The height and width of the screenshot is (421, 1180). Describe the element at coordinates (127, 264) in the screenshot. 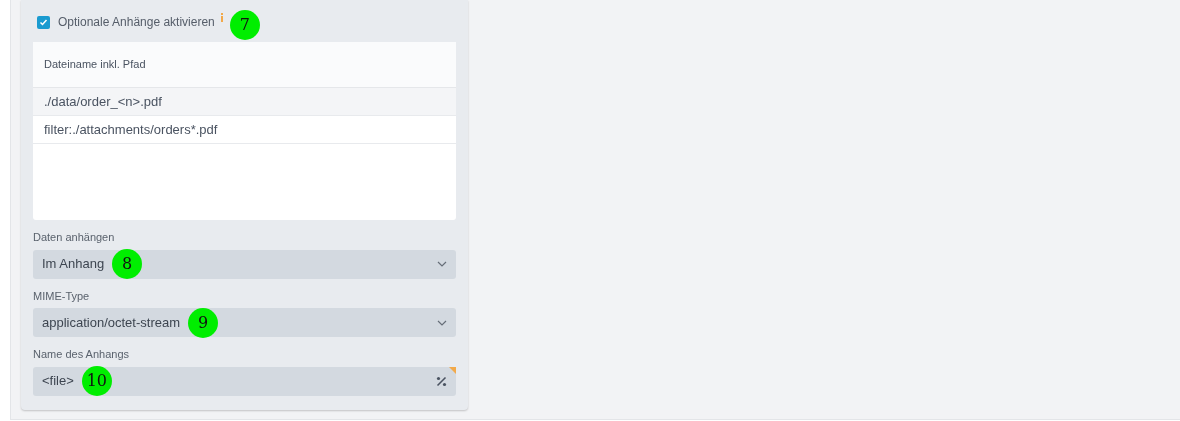

I see `callout-marker: 8` at that location.